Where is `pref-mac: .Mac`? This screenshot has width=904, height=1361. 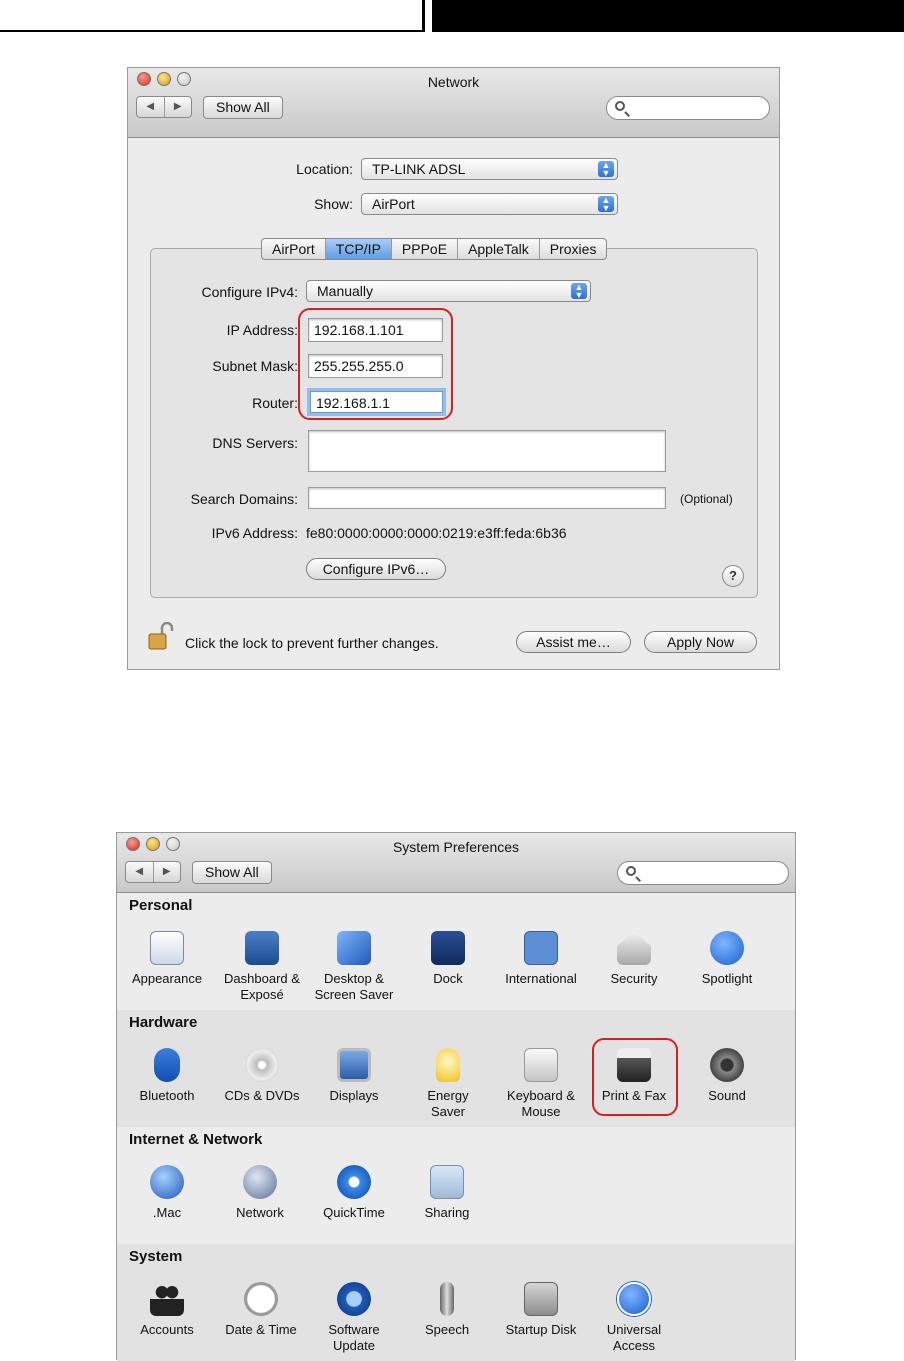 pref-mac: .Mac is located at coordinates (167, 1193).